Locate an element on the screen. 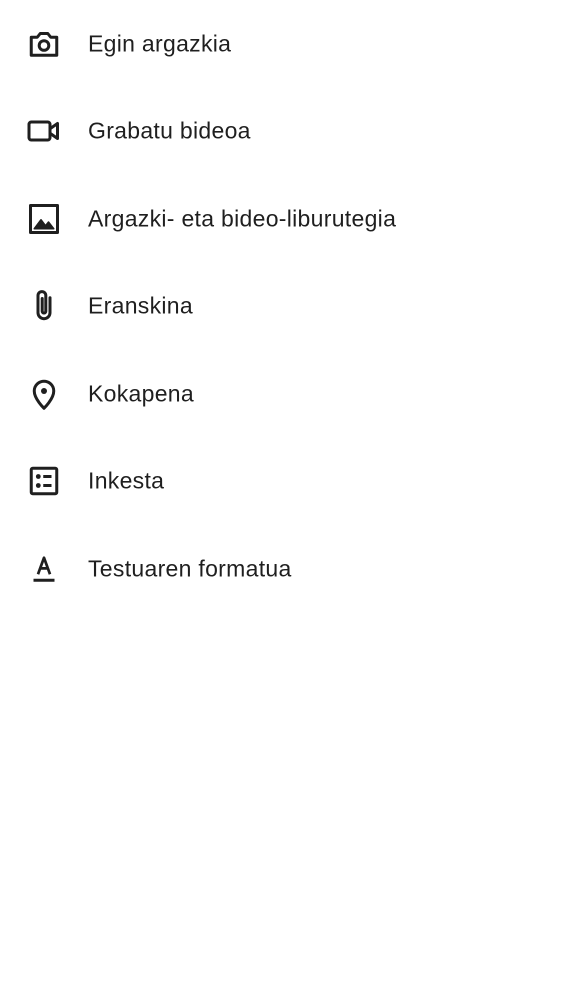 This screenshot has height=1000, width=562. location-pin-icon is located at coordinates (44, 394).